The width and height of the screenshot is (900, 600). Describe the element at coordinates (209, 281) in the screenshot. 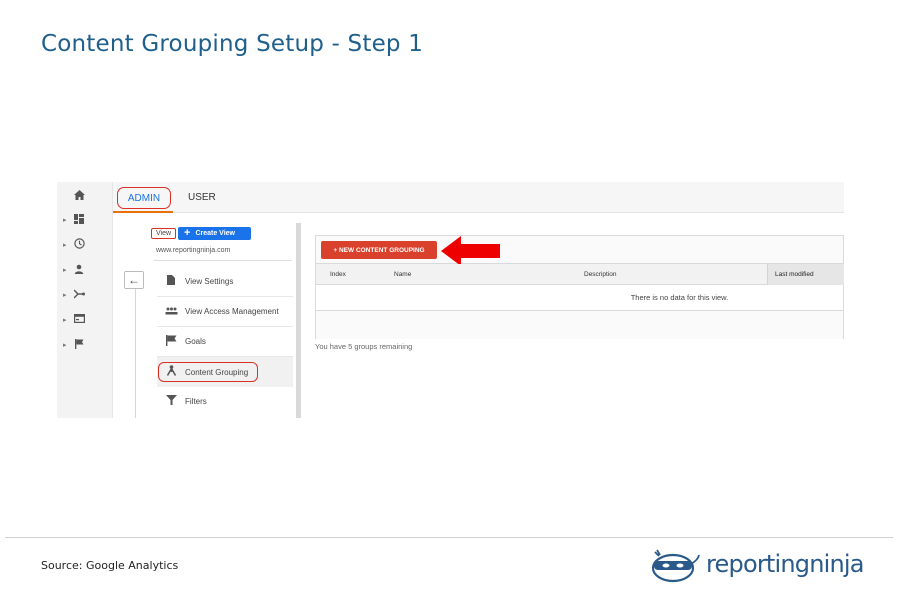

I see `menu-item-label: View Settings` at that location.